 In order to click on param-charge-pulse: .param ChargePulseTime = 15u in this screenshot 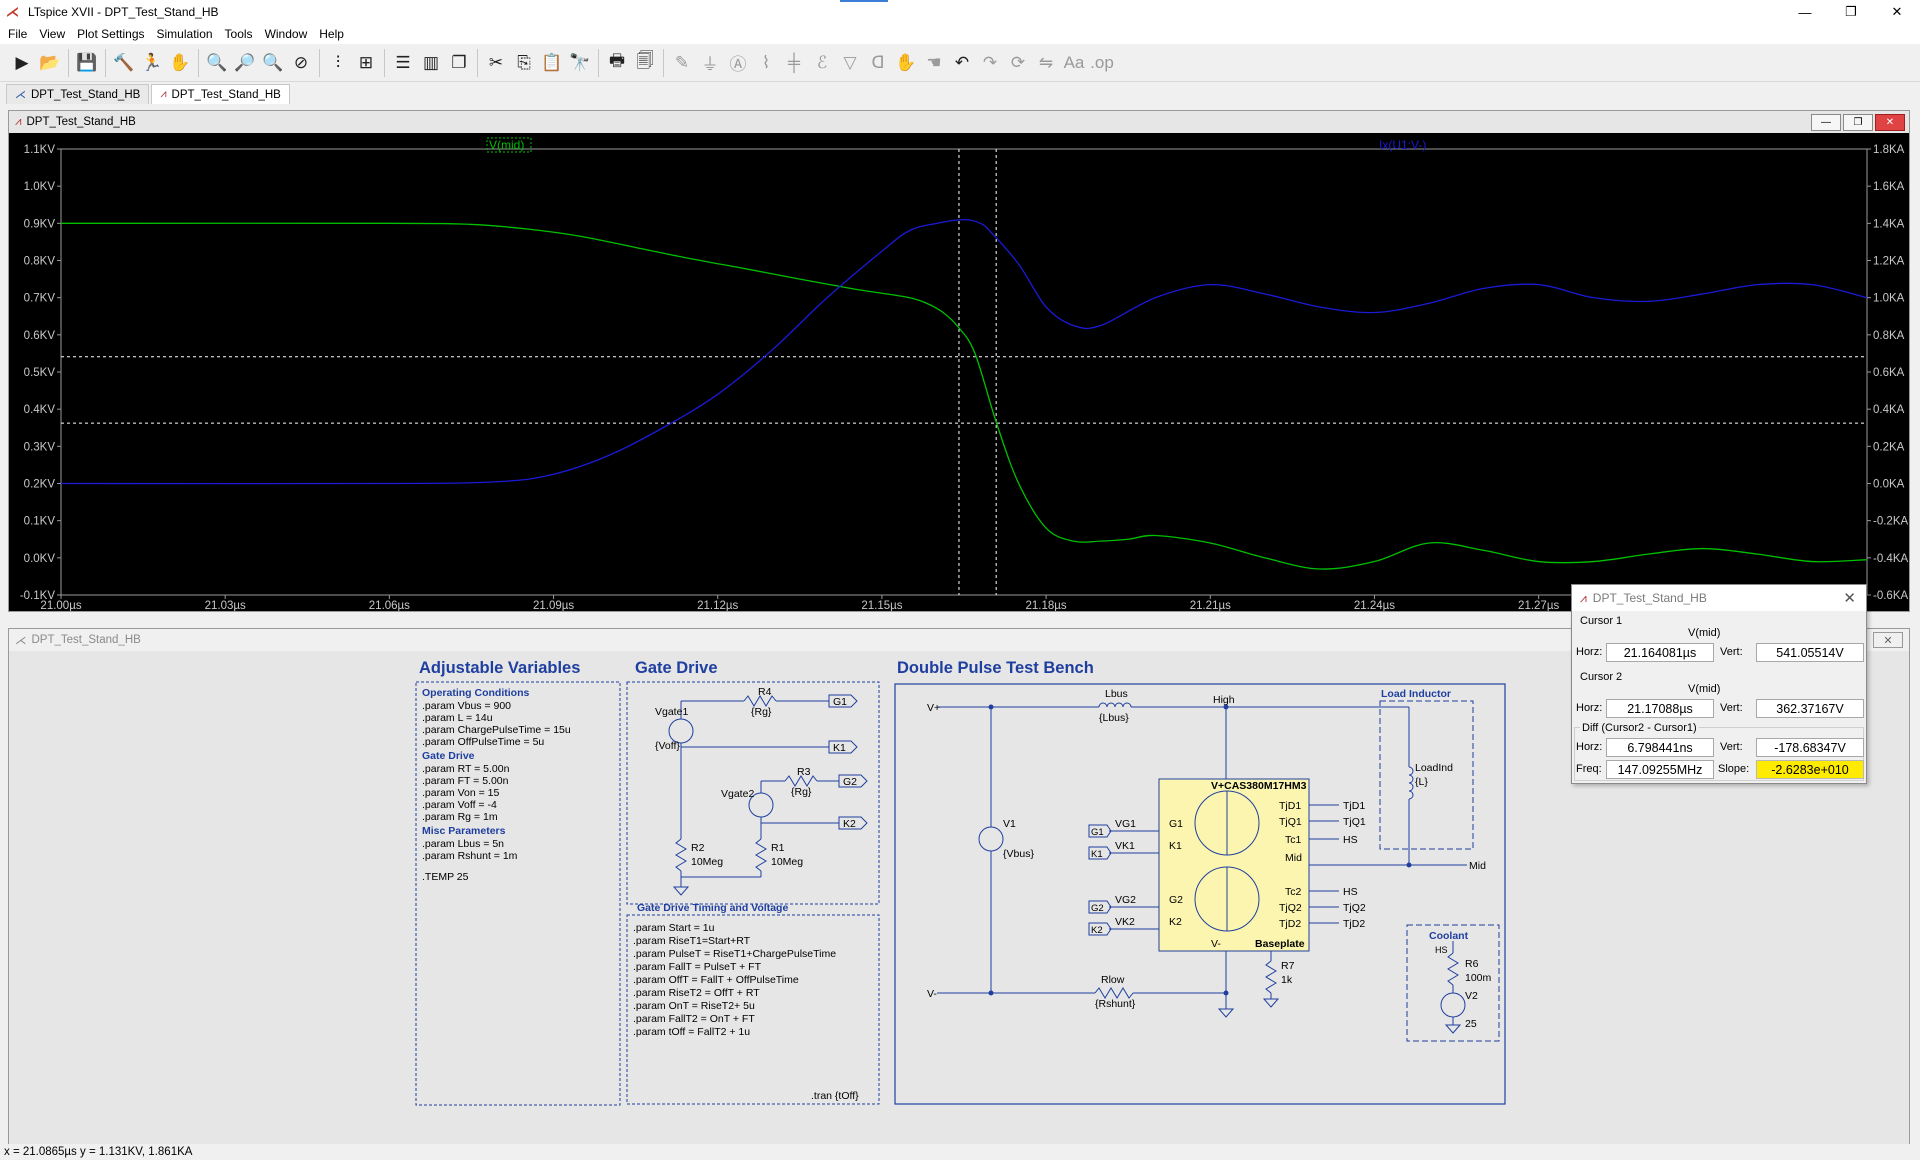, I will do `click(496, 730)`.